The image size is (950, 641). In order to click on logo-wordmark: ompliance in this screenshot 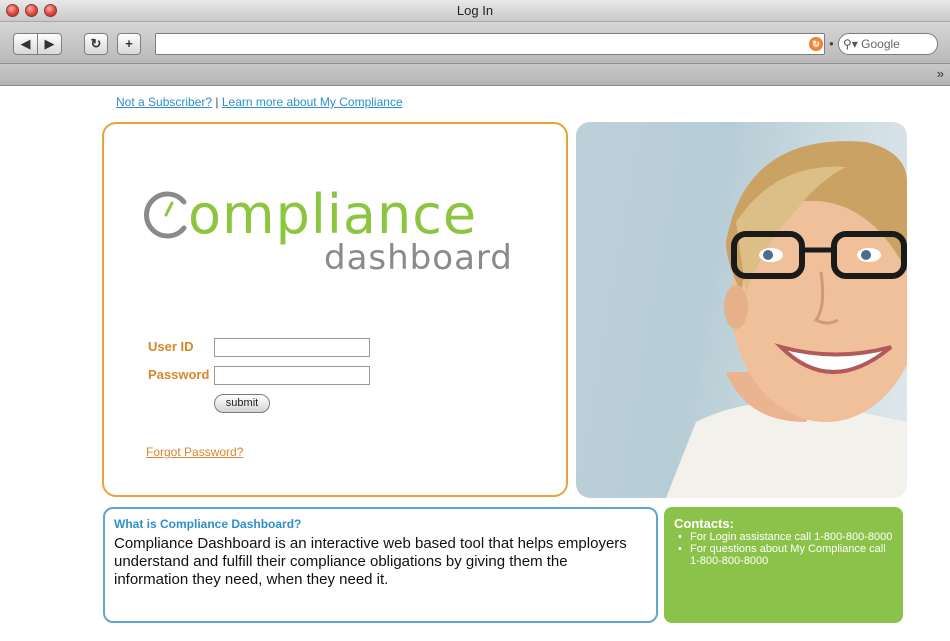, I will do `click(333, 214)`.